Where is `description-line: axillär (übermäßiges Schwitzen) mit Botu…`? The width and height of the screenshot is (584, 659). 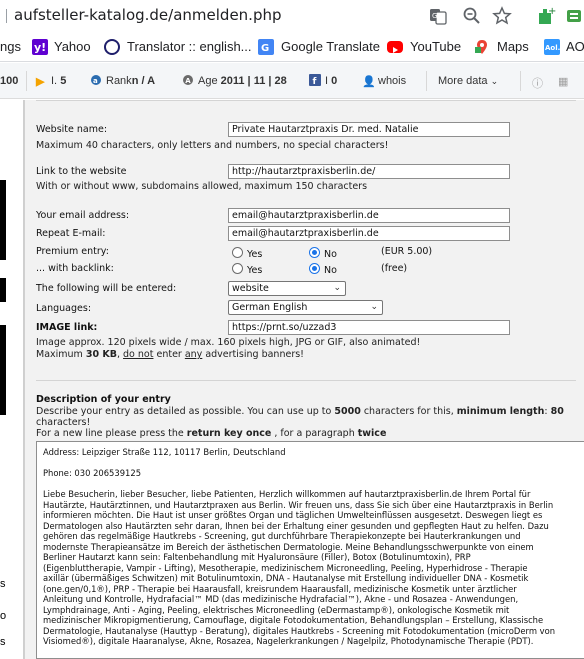 description-line: axillär (übermäßiges Schwitzen) mit Botu… is located at coordinates (286, 578).